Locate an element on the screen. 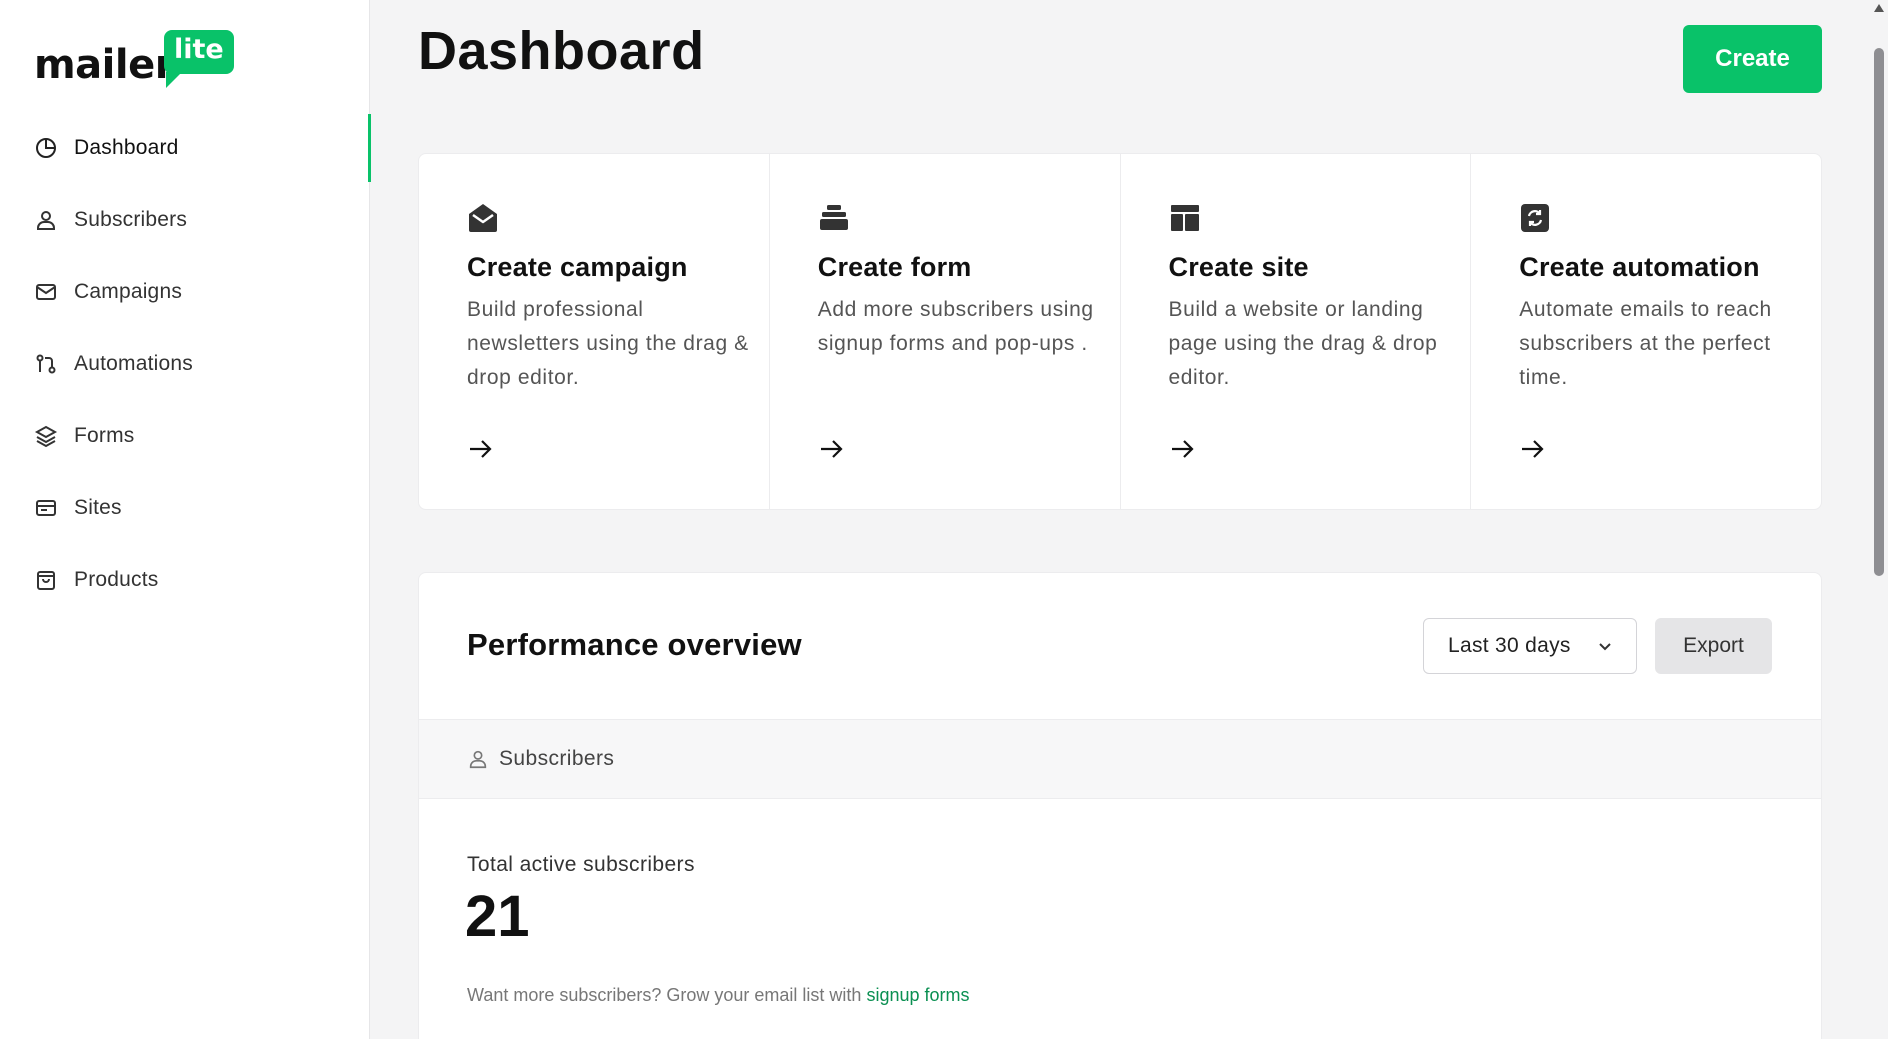 The height and width of the screenshot is (1039, 1888). metric-label: Total active subscribers is located at coordinates (581, 864).